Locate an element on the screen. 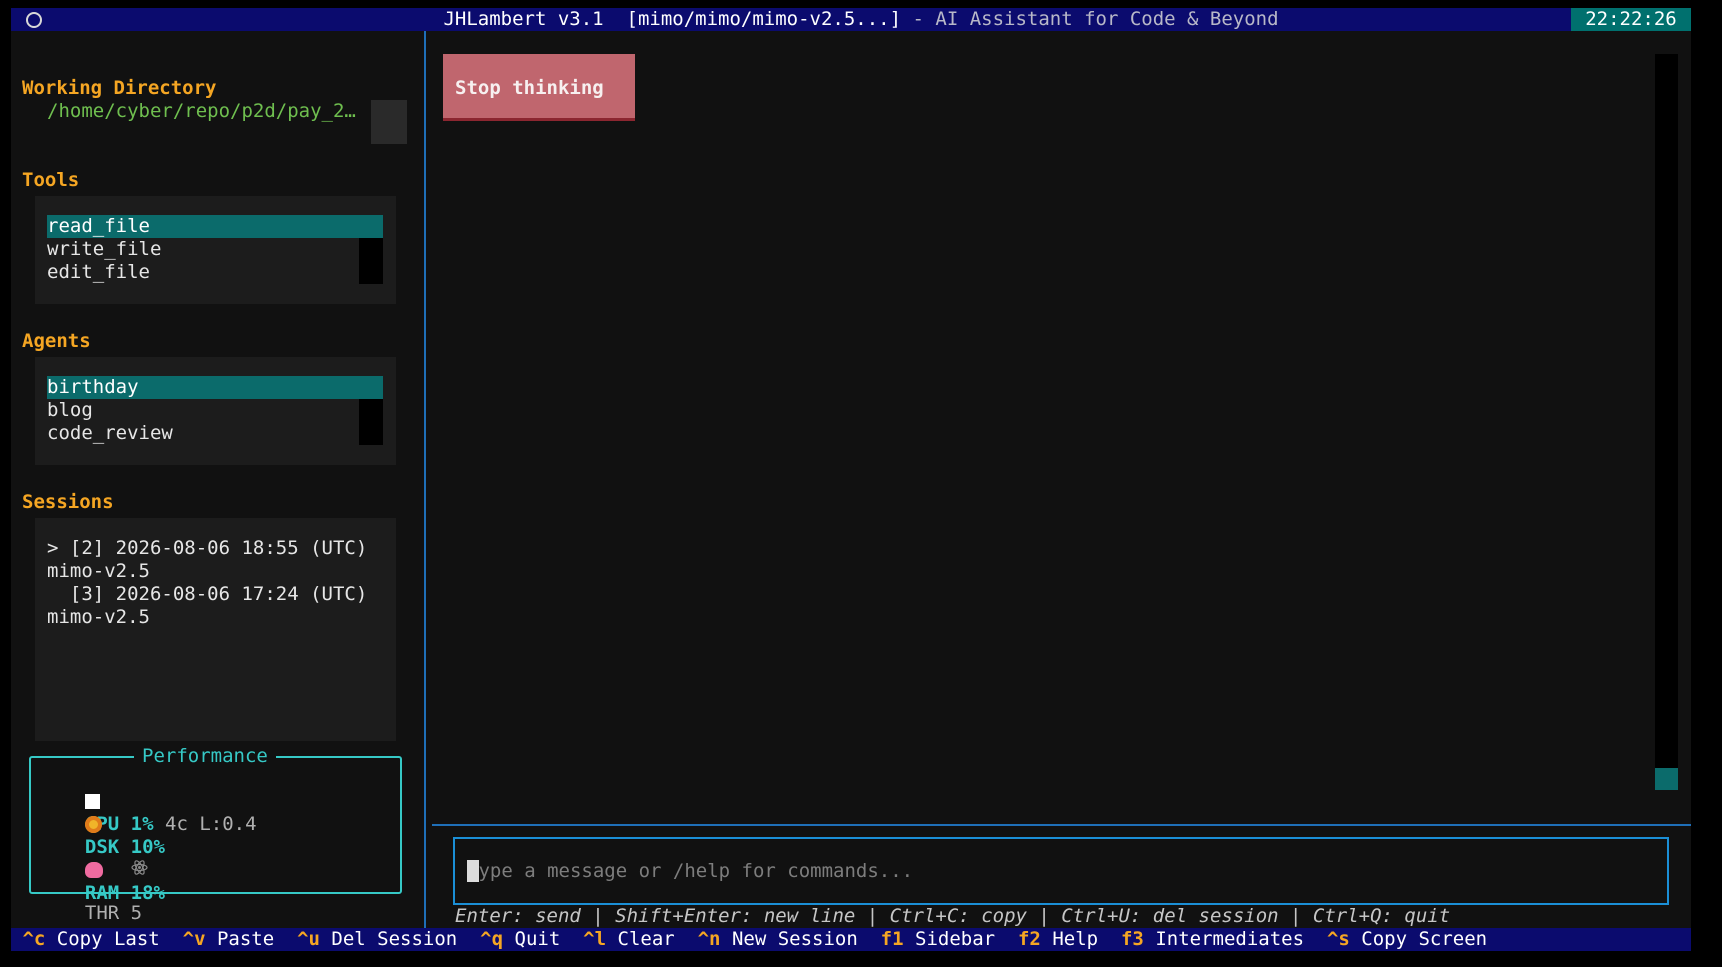 Image resolution: width=1722 pixels, height=967 pixels. tool-item-edit-file: edit_file is located at coordinates (98, 272).